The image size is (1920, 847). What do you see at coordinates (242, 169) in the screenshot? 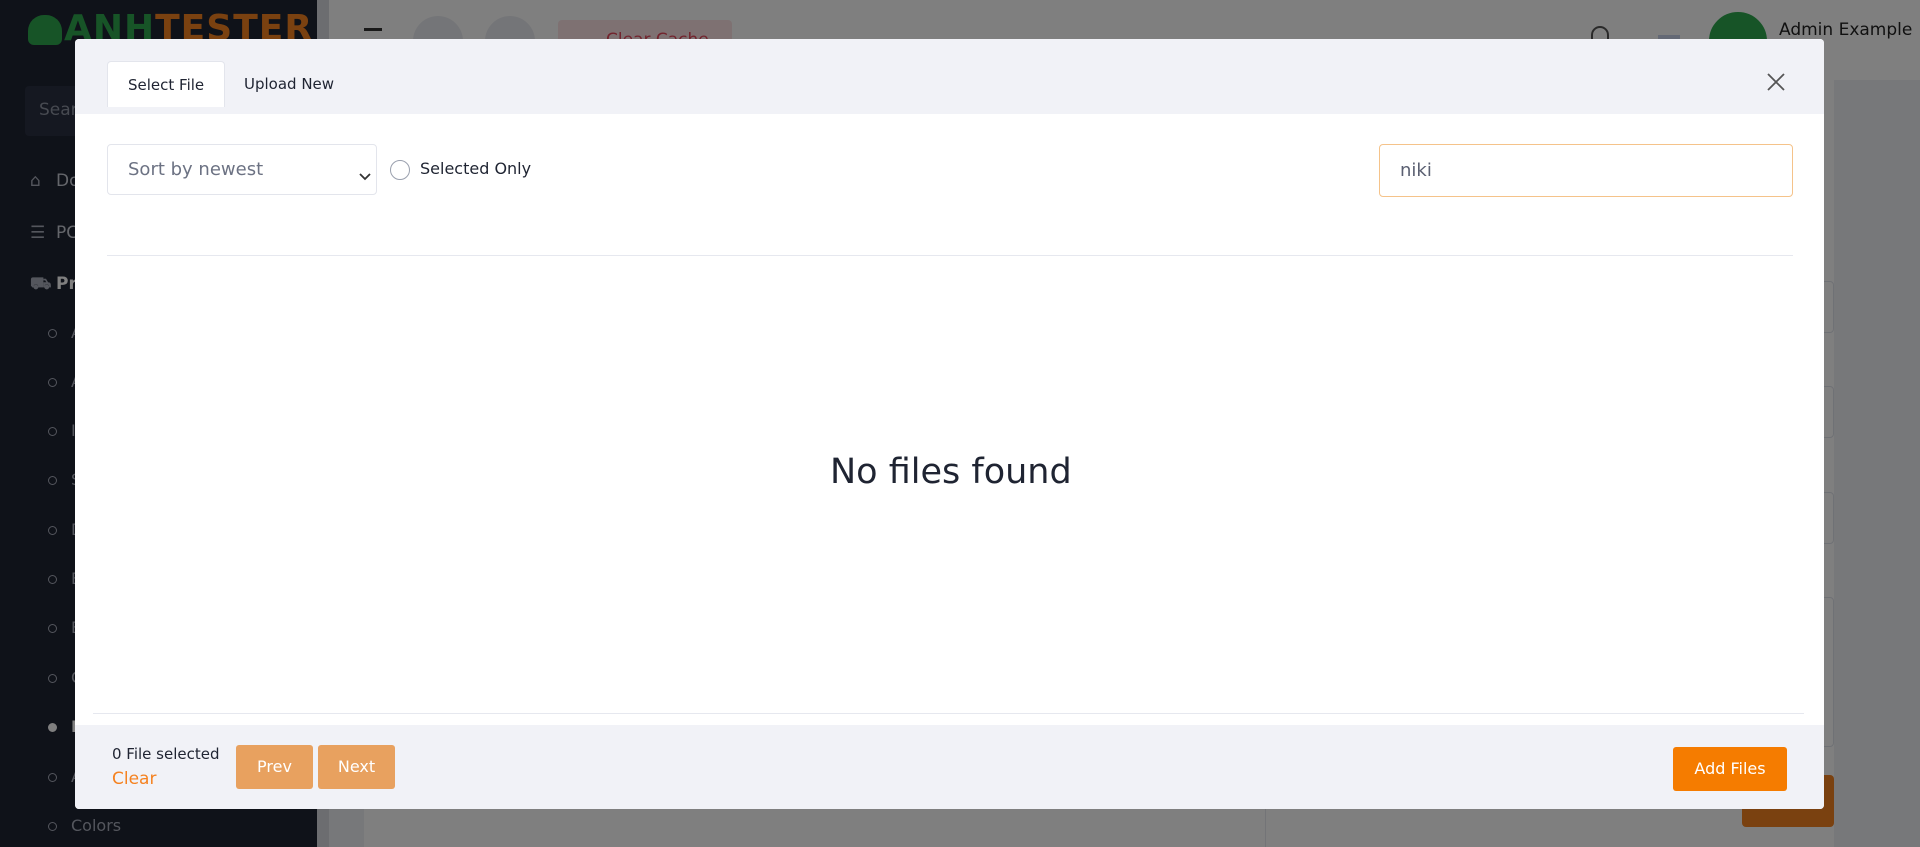
I see `sort-select: Sort by newest` at bounding box center [242, 169].